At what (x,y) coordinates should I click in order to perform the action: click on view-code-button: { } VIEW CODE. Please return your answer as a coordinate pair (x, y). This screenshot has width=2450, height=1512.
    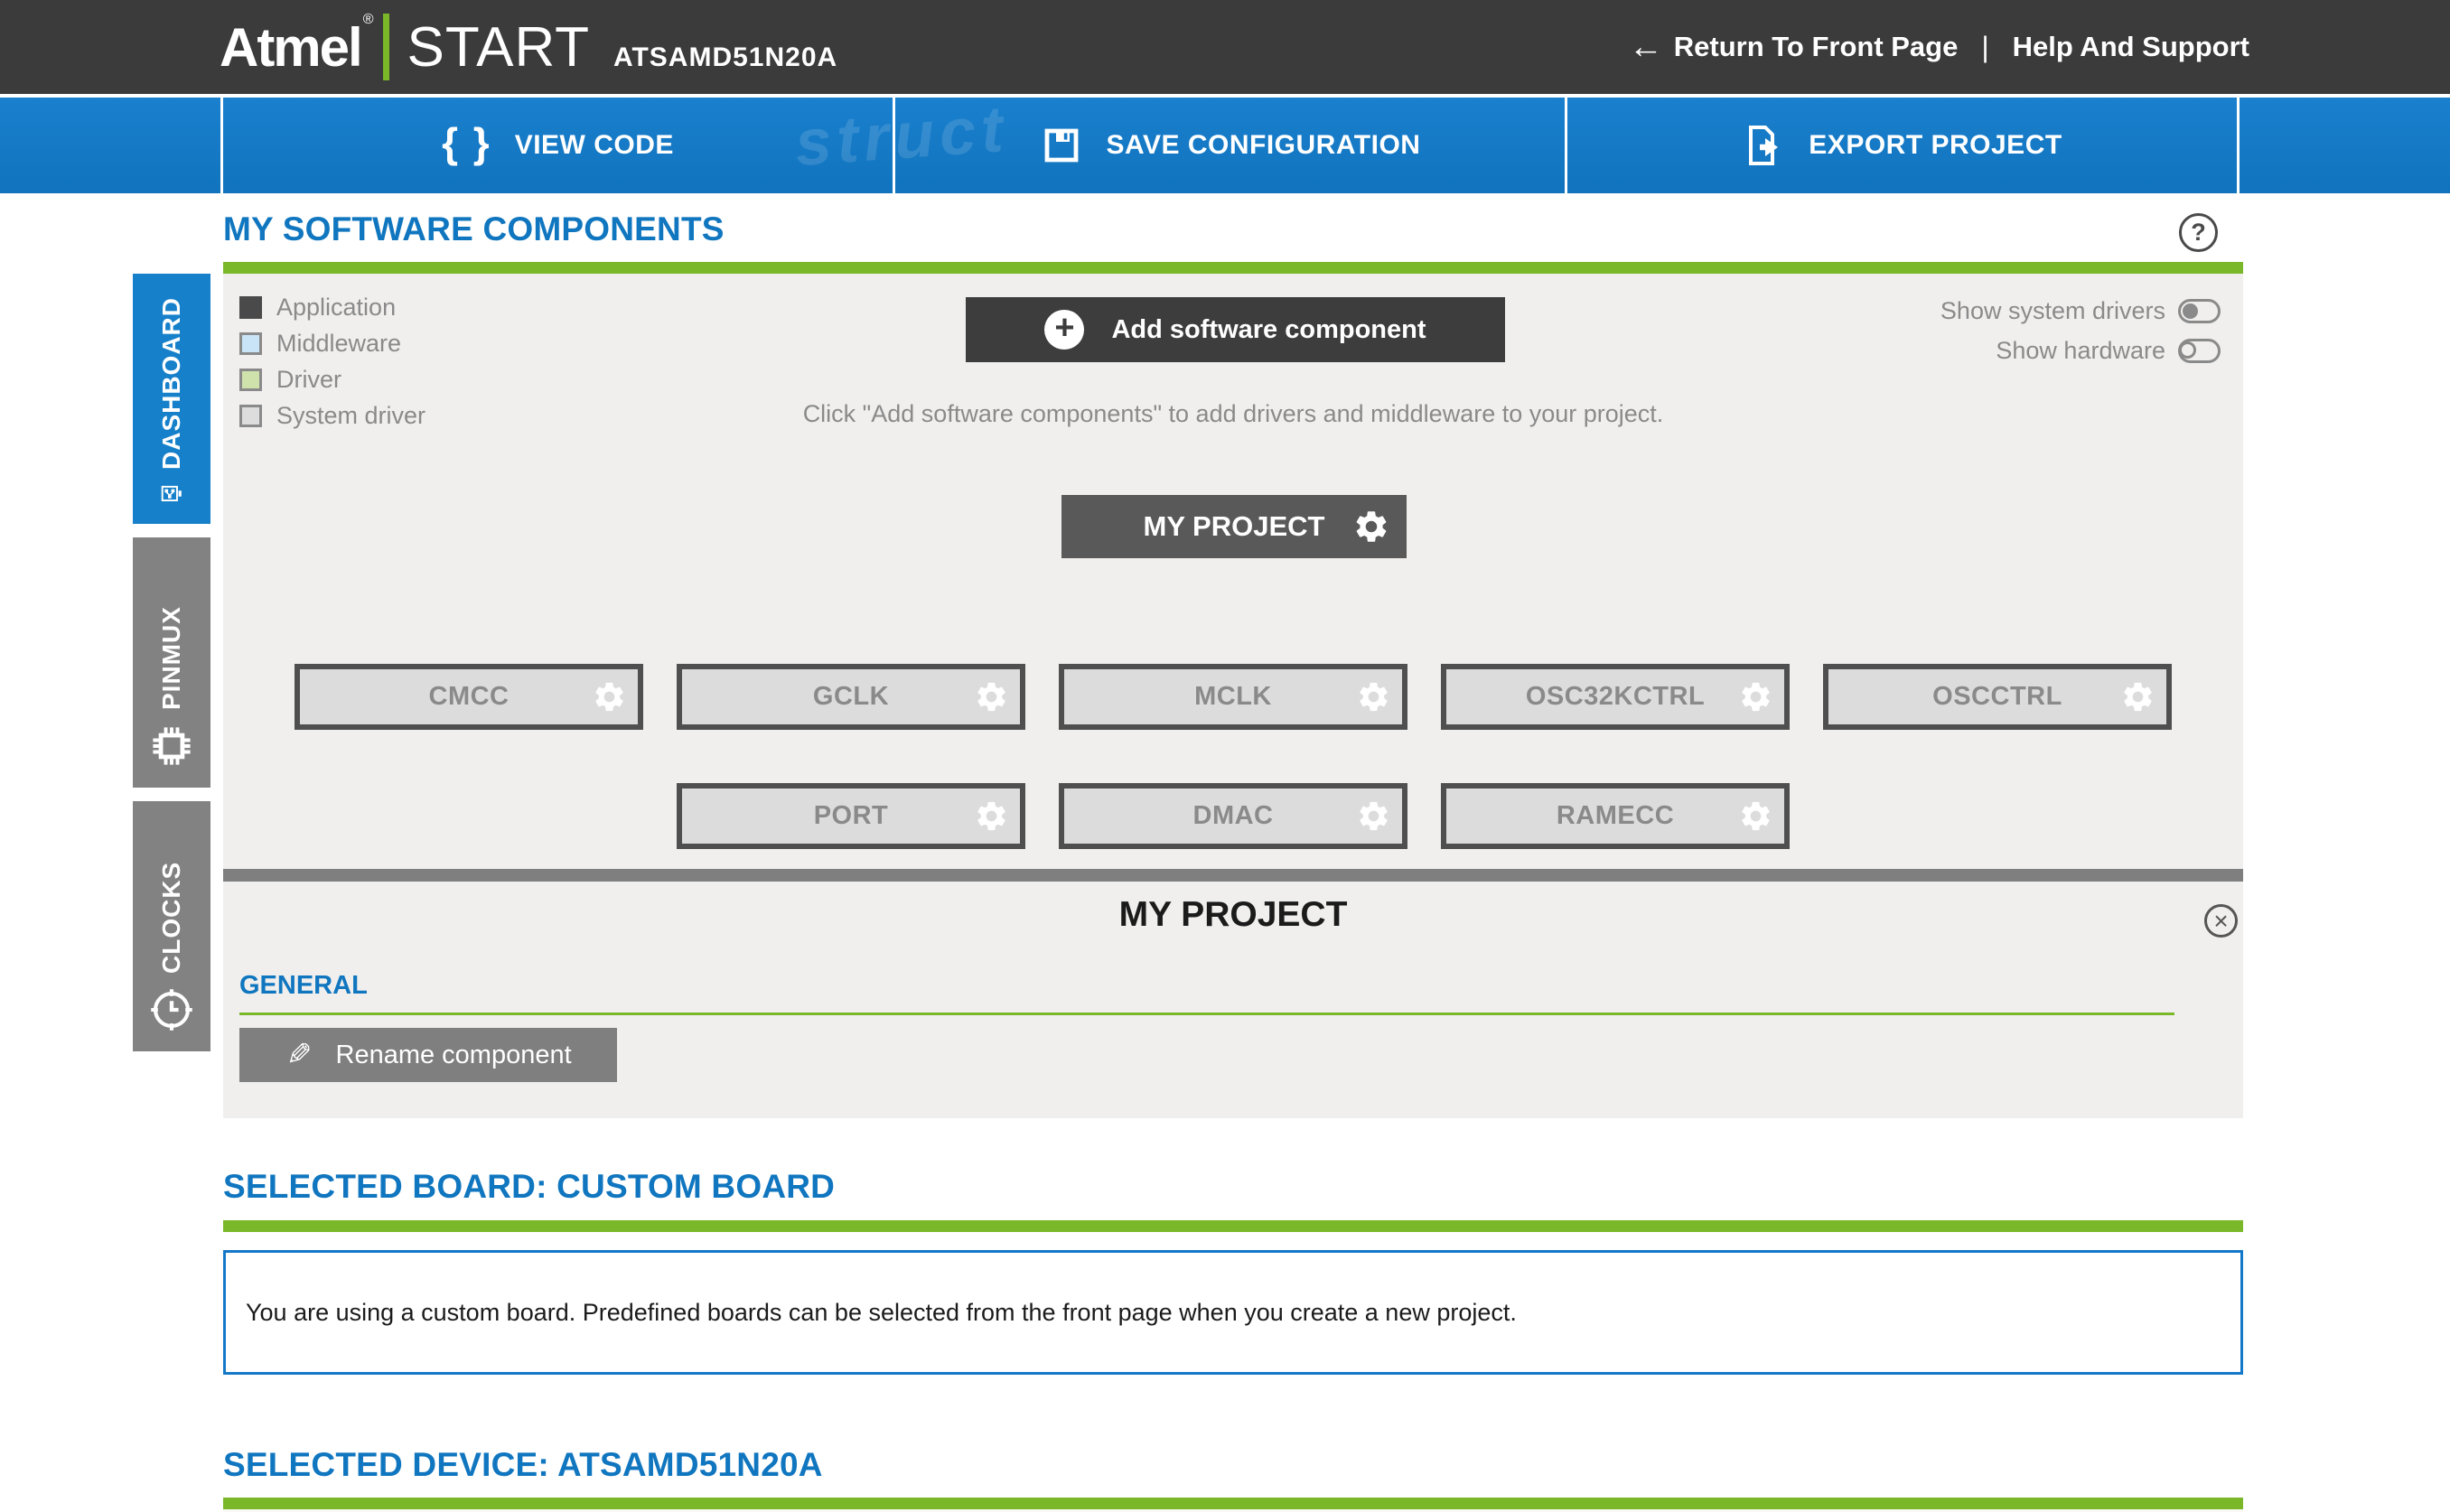
    Looking at the image, I should click on (559, 145).